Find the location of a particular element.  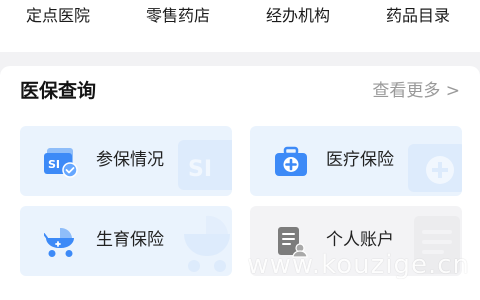

tile-insurance-status: SI SI 参保情况 is located at coordinates (126, 161).